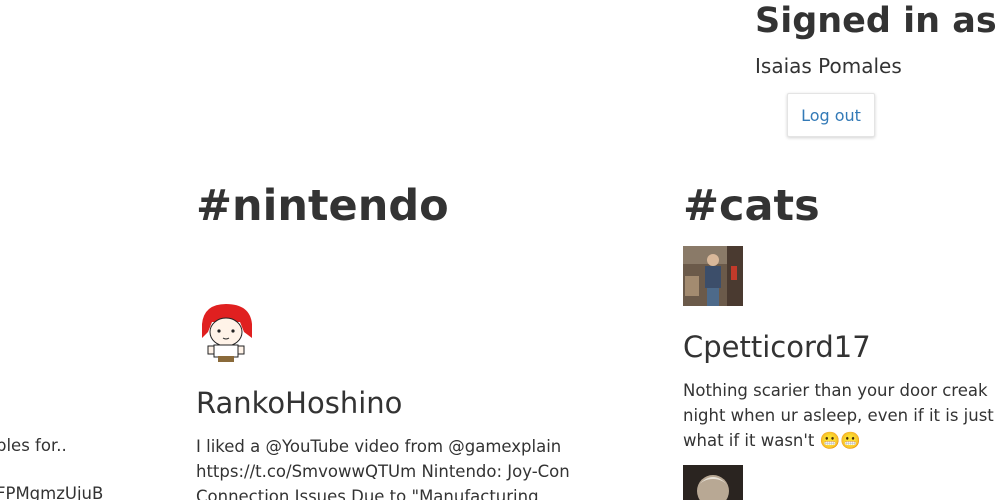 This screenshot has width=1000, height=500. Describe the element at coordinates (877, 21) in the screenshot. I see `signed-in-heading: Signed in as:` at that location.